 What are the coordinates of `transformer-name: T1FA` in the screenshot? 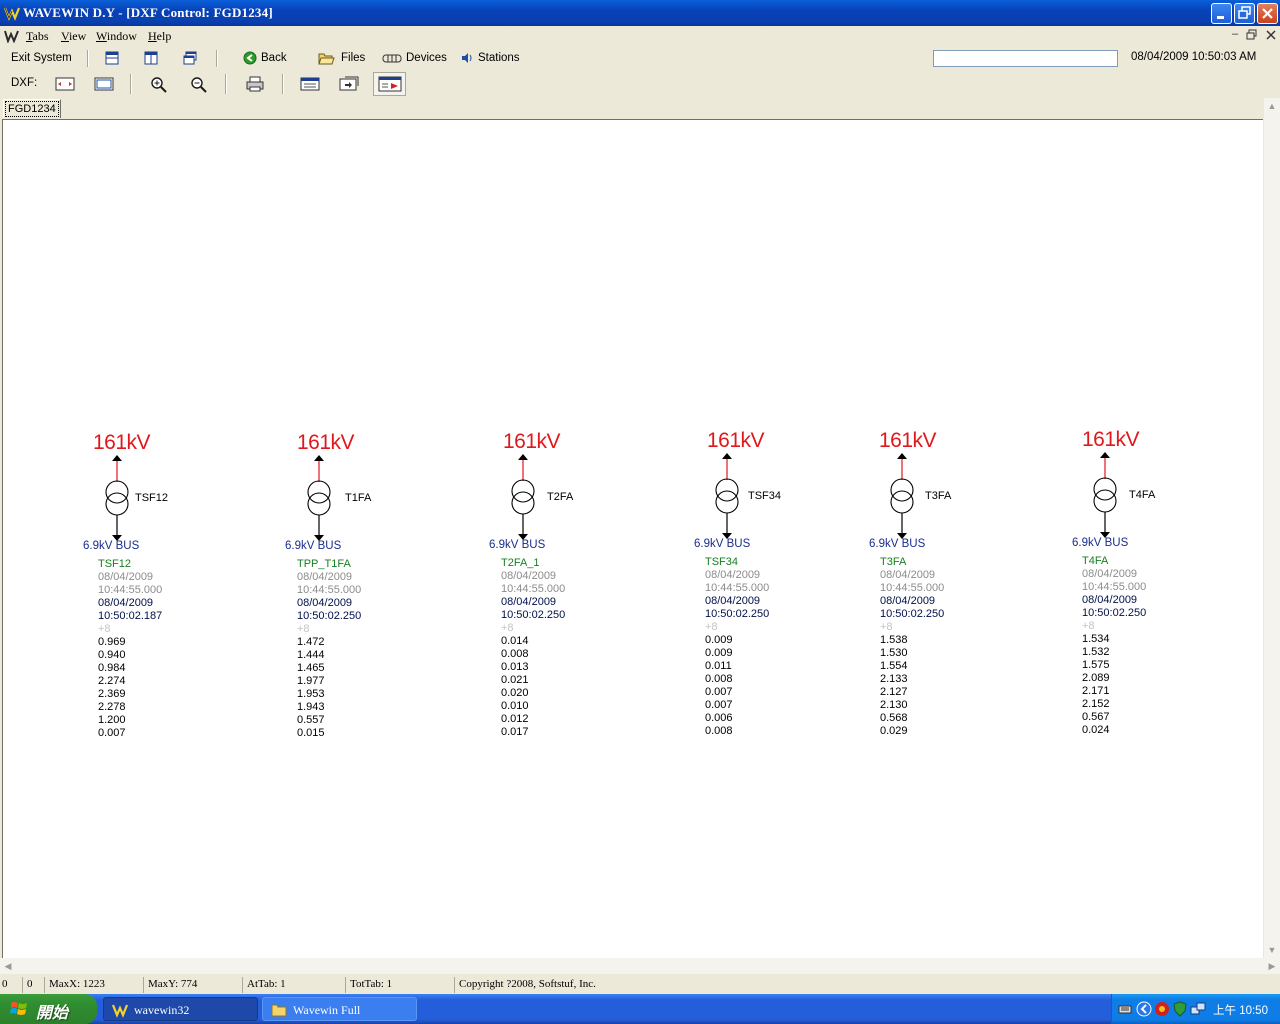 It's located at (358, 498).